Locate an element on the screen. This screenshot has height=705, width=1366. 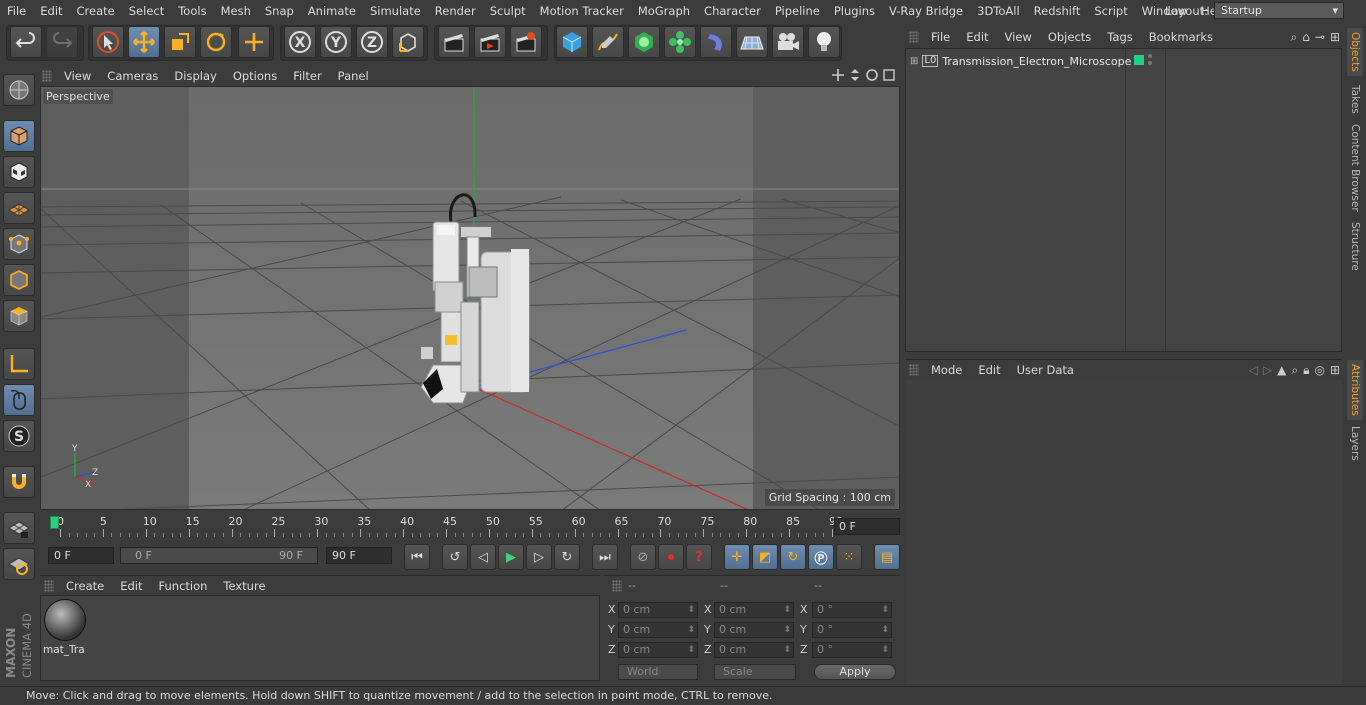
make-editable-button is located at coordinates (19, 90).